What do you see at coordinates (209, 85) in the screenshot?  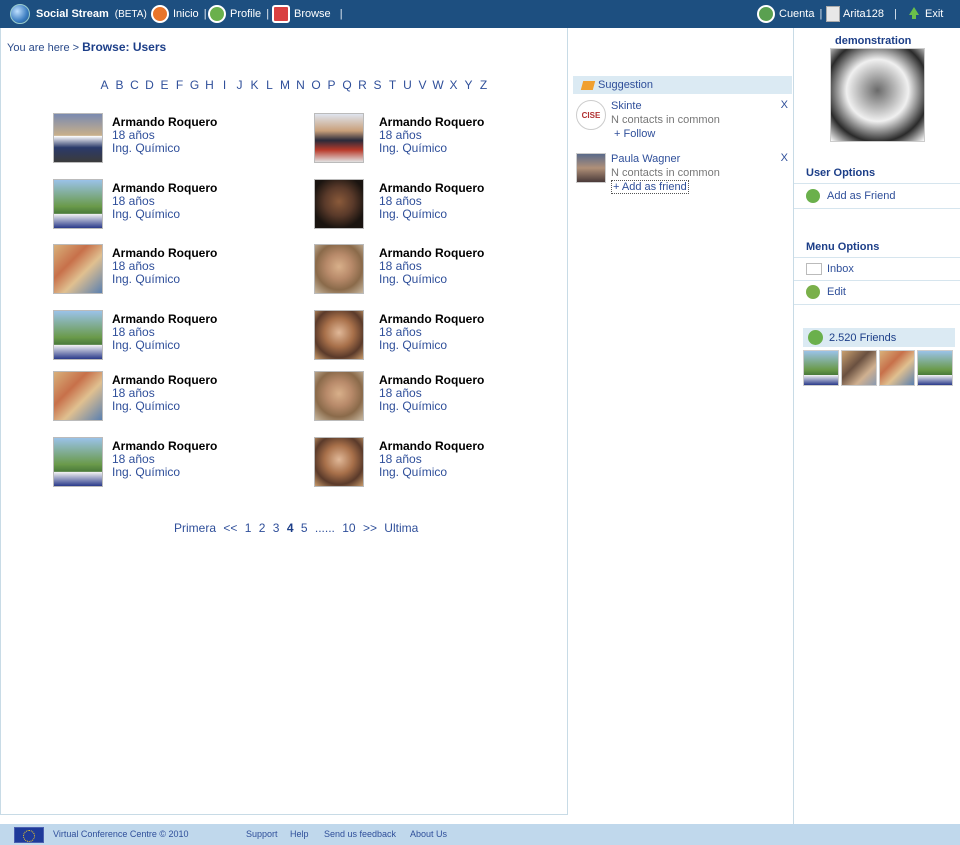 I see `letter-link: H` at bounding box center [209, 85].